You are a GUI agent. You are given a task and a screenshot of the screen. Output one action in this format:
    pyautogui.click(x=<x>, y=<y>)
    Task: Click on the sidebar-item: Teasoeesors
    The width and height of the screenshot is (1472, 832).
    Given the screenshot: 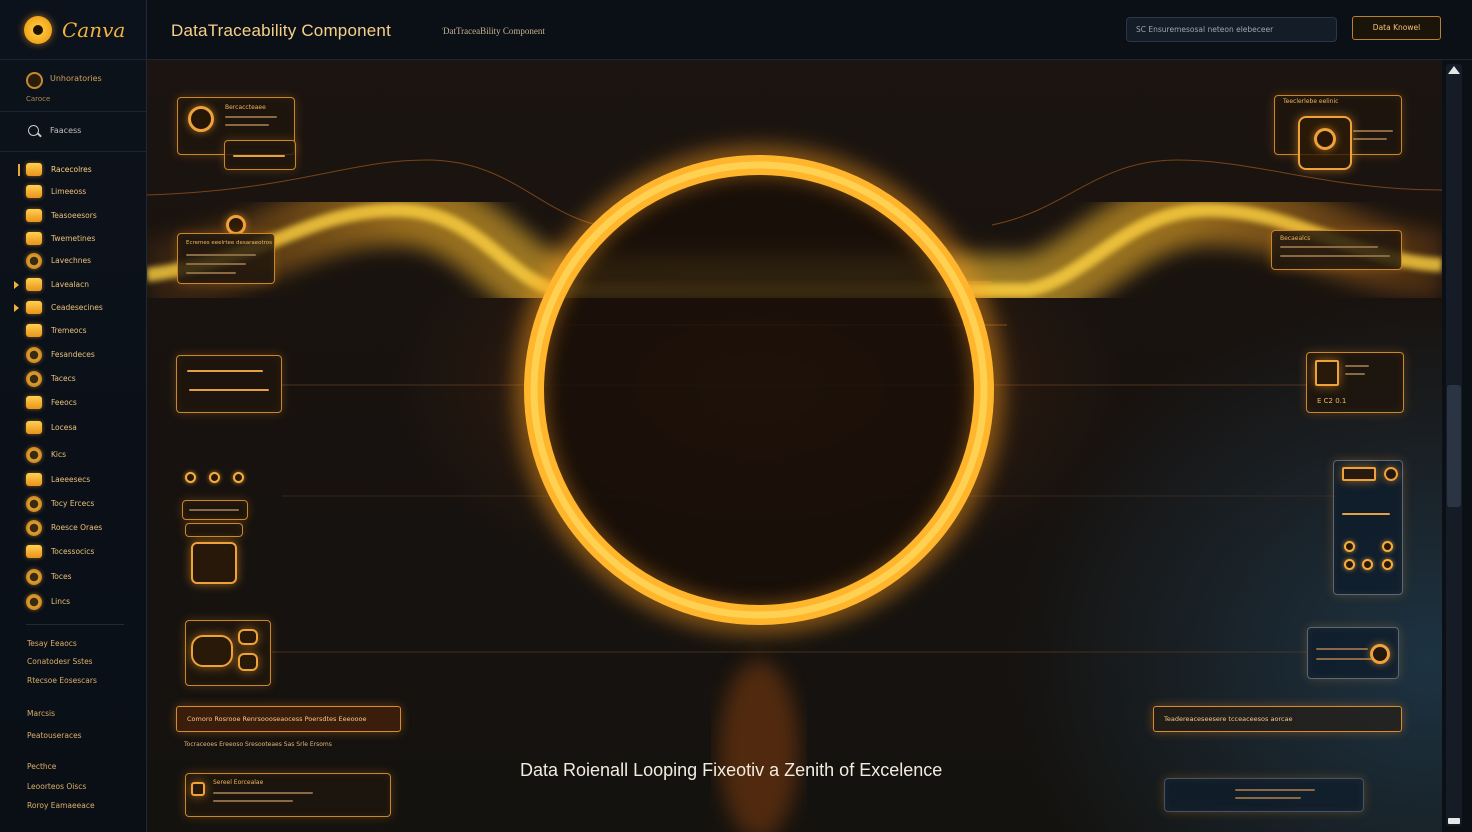 What is the action you would take?
    pyautogui.click(x=73, y=216)
    